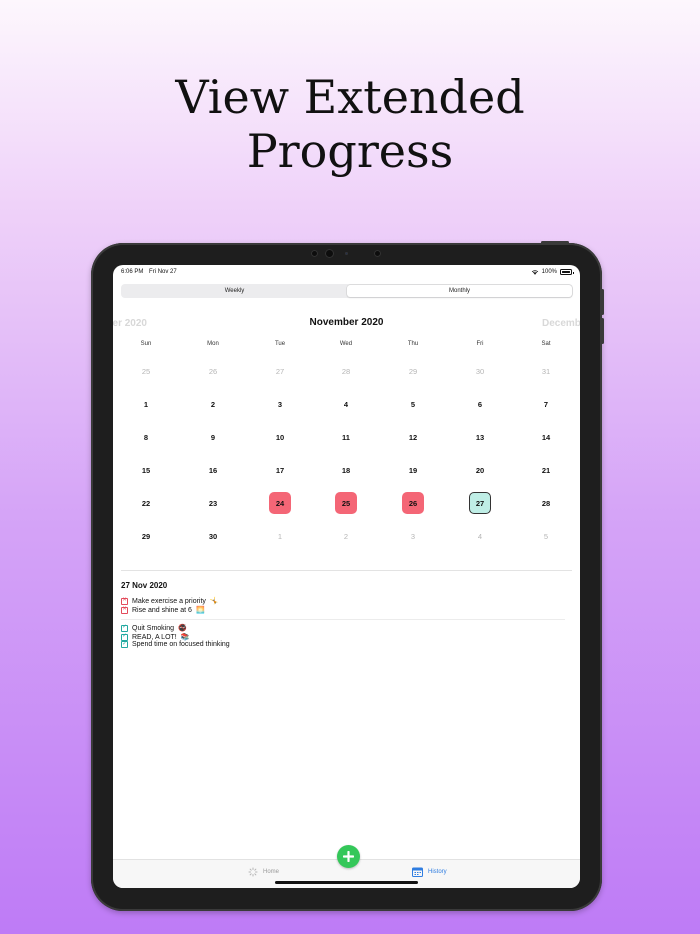 The height and width of the screenshot is (934, 700). What do you see at coordinates (253, 872) in the screenshot?
I see `loading-spinner-icon` at bounding box center [253, 872].